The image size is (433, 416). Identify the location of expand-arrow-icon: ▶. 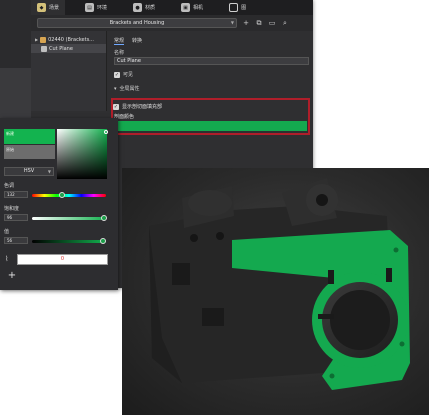
(36, 39).